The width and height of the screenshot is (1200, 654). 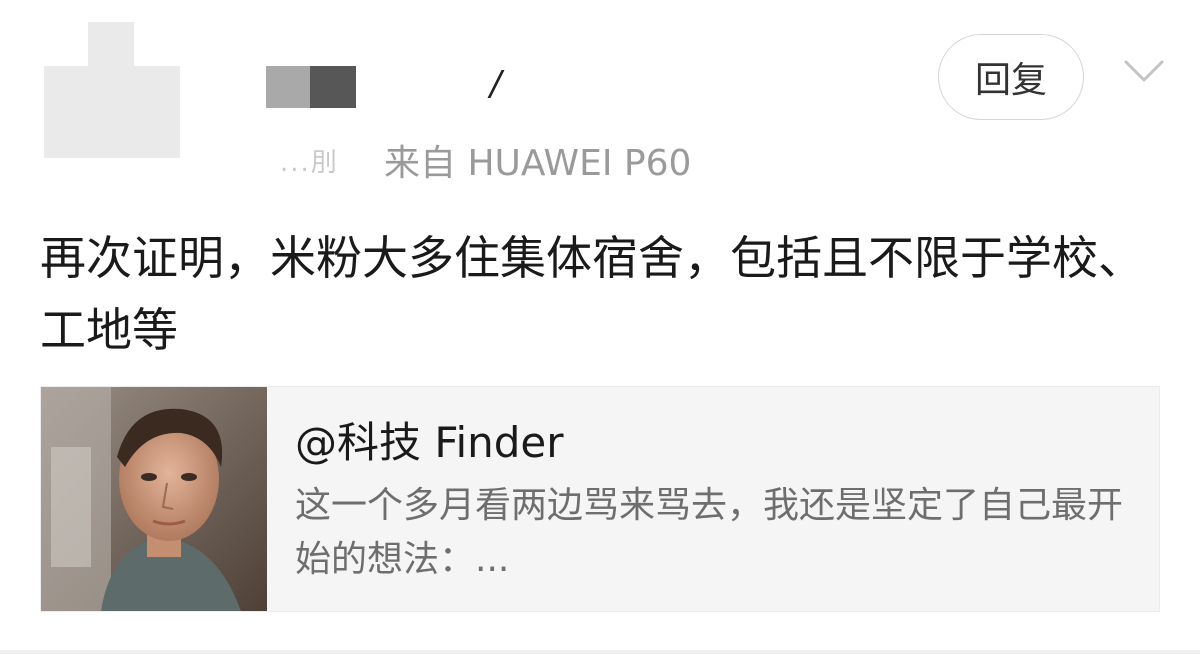 What do you see at coordinates (288, 87) in the screenshot?
I see `username-blur-left` at bounding box center [288, 87].